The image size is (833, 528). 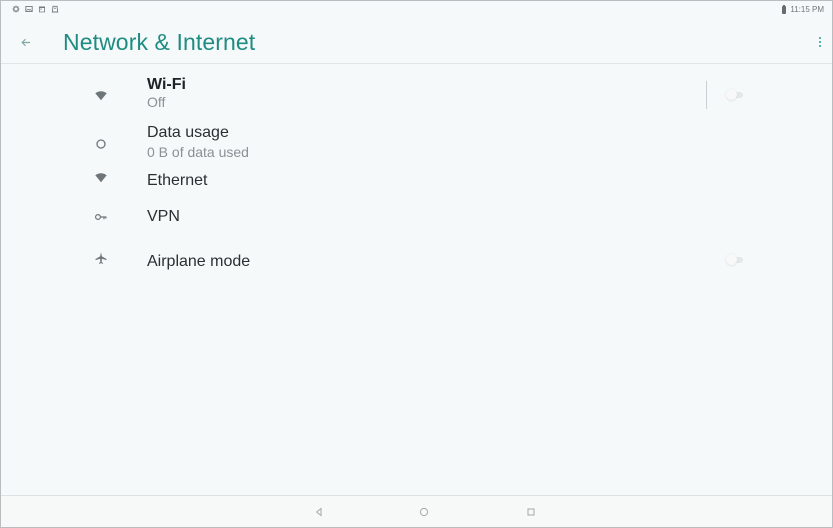 I want to click on airplane-mode-title: Airplane mode, so click(x=199, y=261).